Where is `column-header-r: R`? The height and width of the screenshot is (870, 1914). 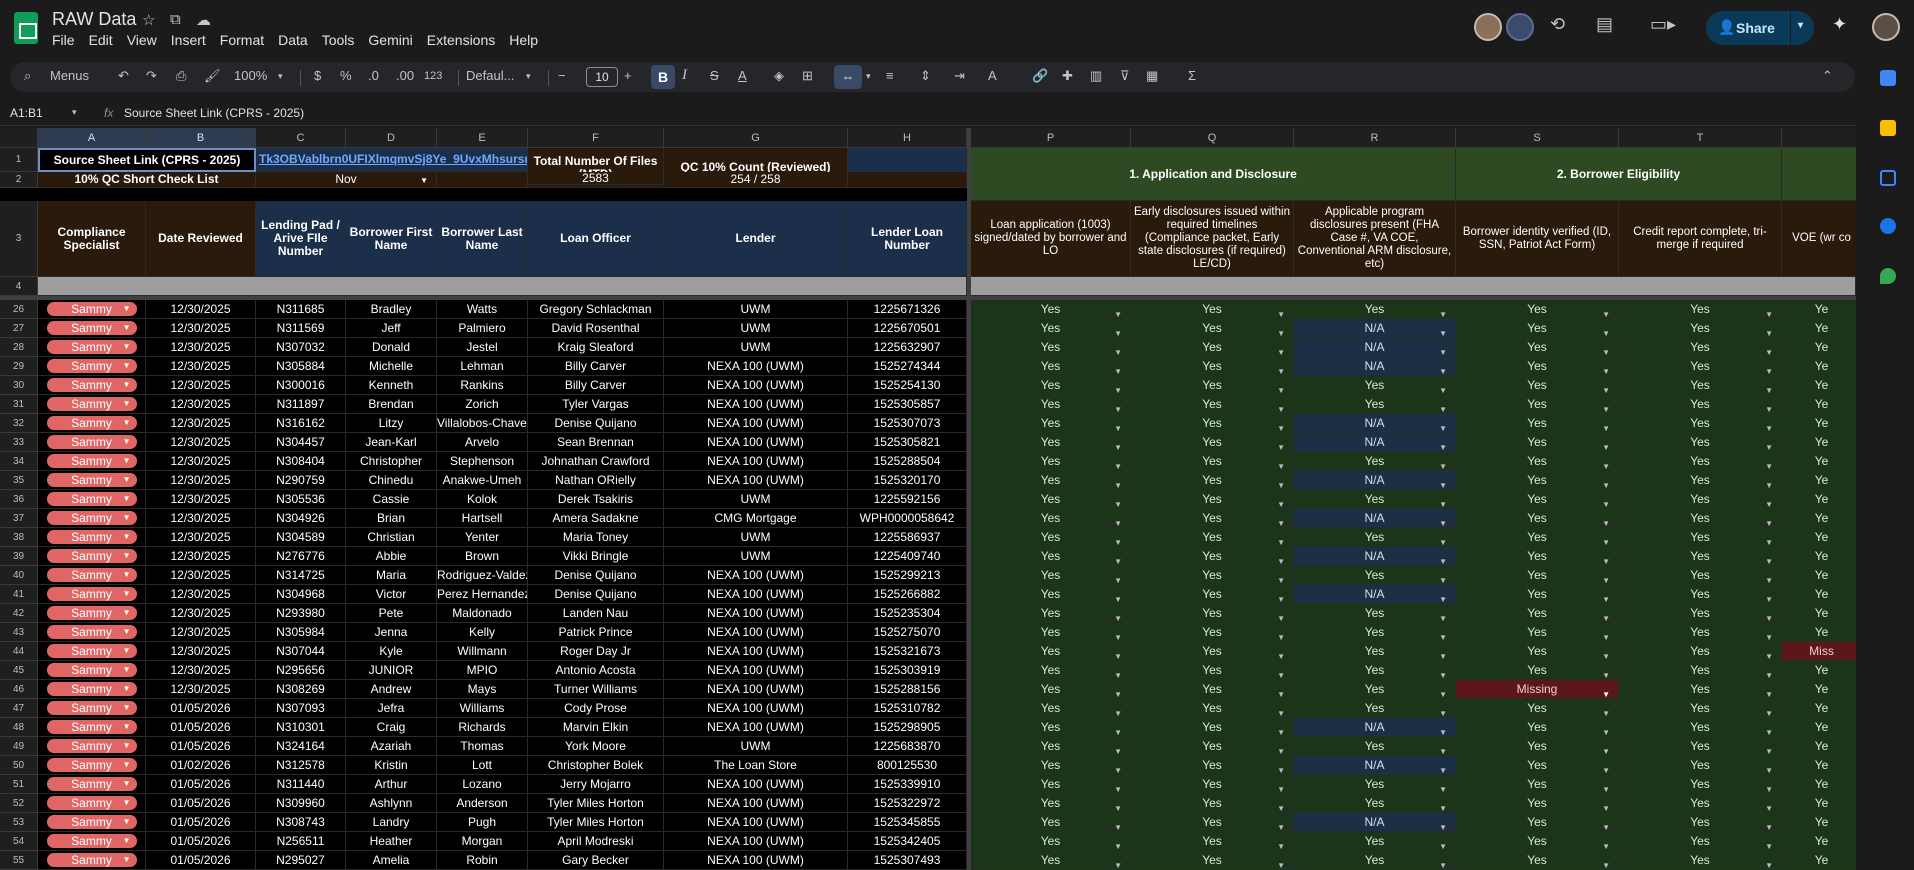 column-header-r: R is located at coordinates (1375, 138).